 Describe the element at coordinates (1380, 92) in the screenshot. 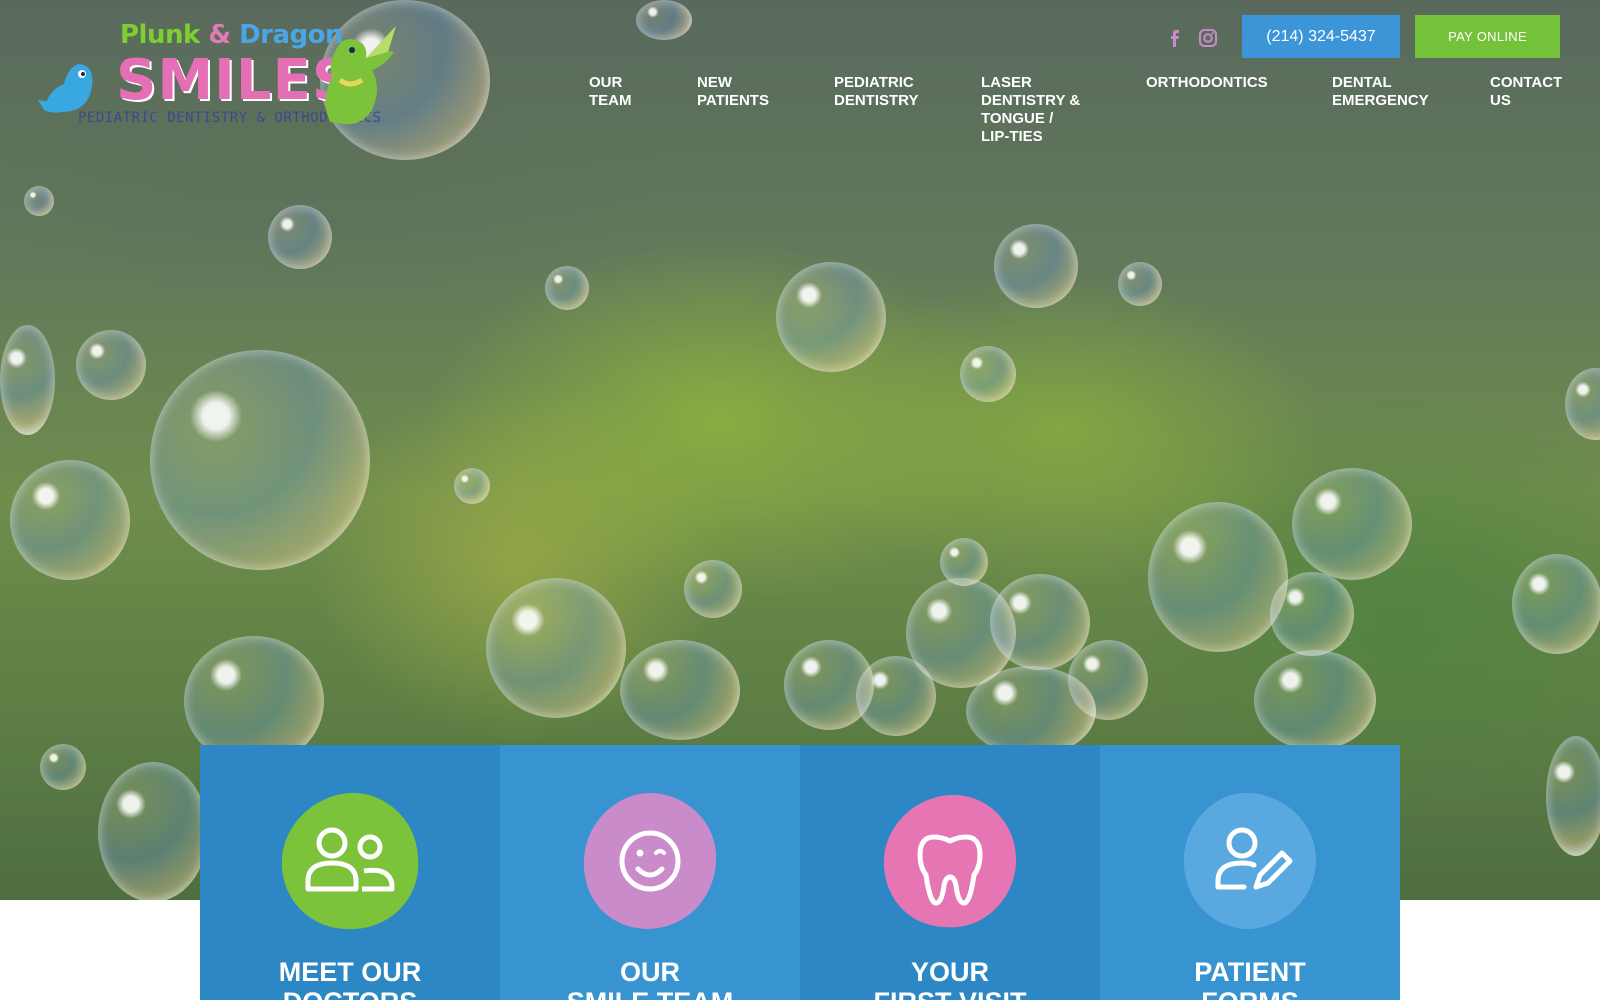

I see `nav-item-dental-emergency: DENTAL EMERGENCY` at that location.